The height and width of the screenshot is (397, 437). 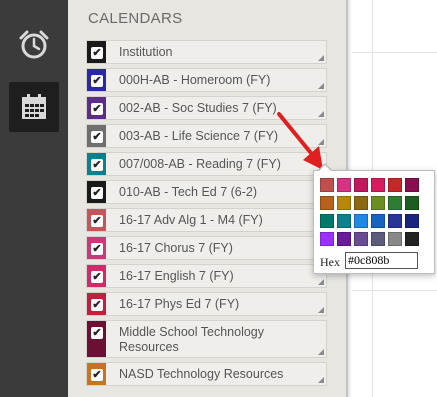 What do you see at coordinates (179, 304) in the screenshot?
I see `calendar-label: 16-17 Phys Ed 7 (FY)` at bounding box center [179, 304].